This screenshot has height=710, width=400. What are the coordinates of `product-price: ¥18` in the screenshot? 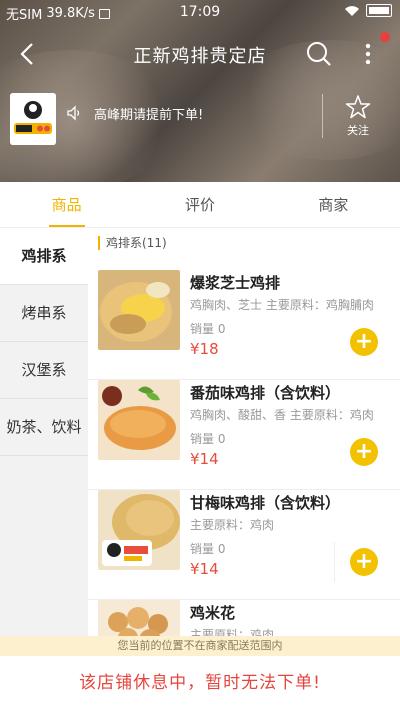 It's located at (204, 349).